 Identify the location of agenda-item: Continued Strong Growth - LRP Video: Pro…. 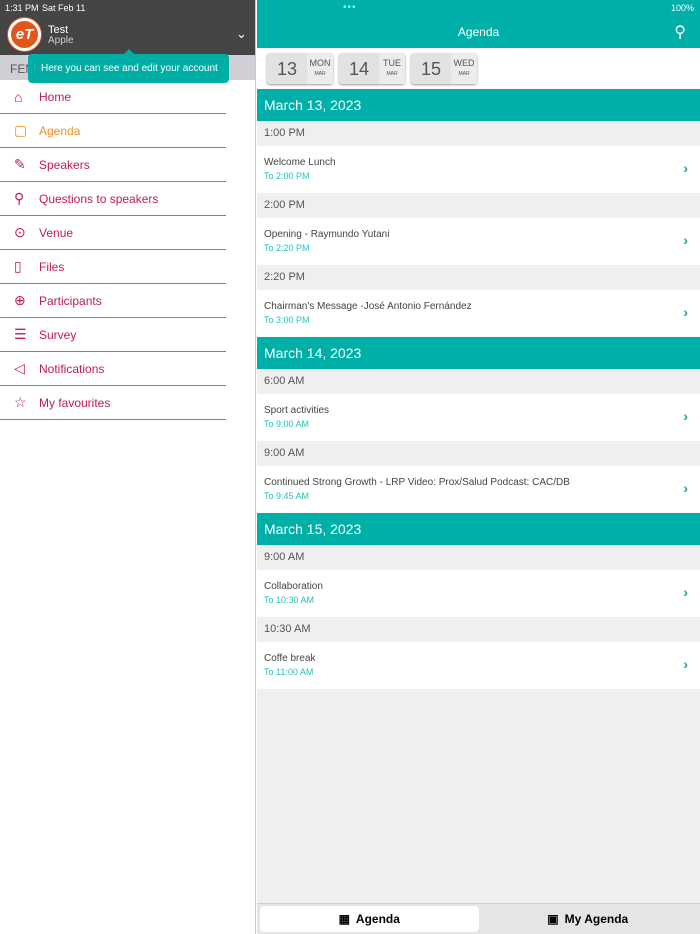
(478, 489).